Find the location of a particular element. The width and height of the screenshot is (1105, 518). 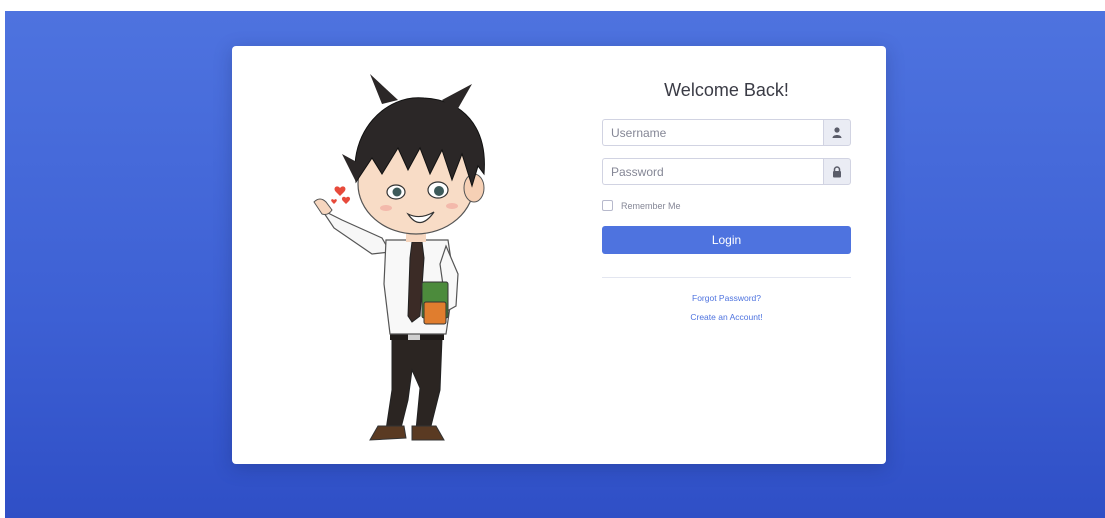

remember-me-checkbox is located at coordinates (607, 205).